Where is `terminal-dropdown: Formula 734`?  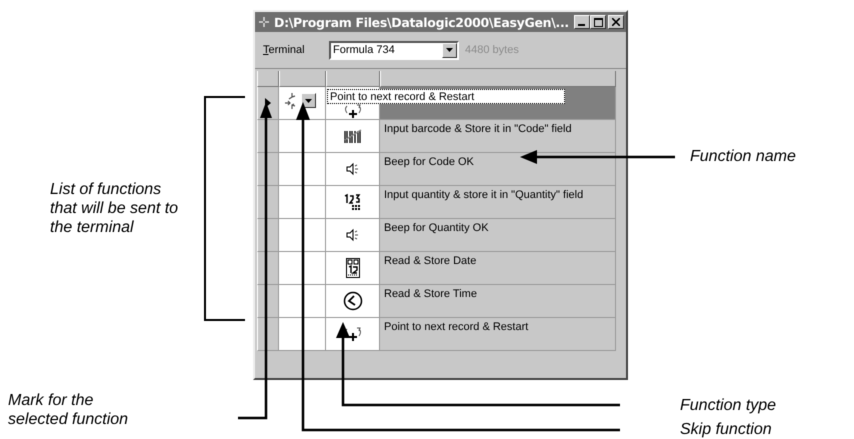 terminal-dropdown: Formula 734 is located at coordinates (394, 50).